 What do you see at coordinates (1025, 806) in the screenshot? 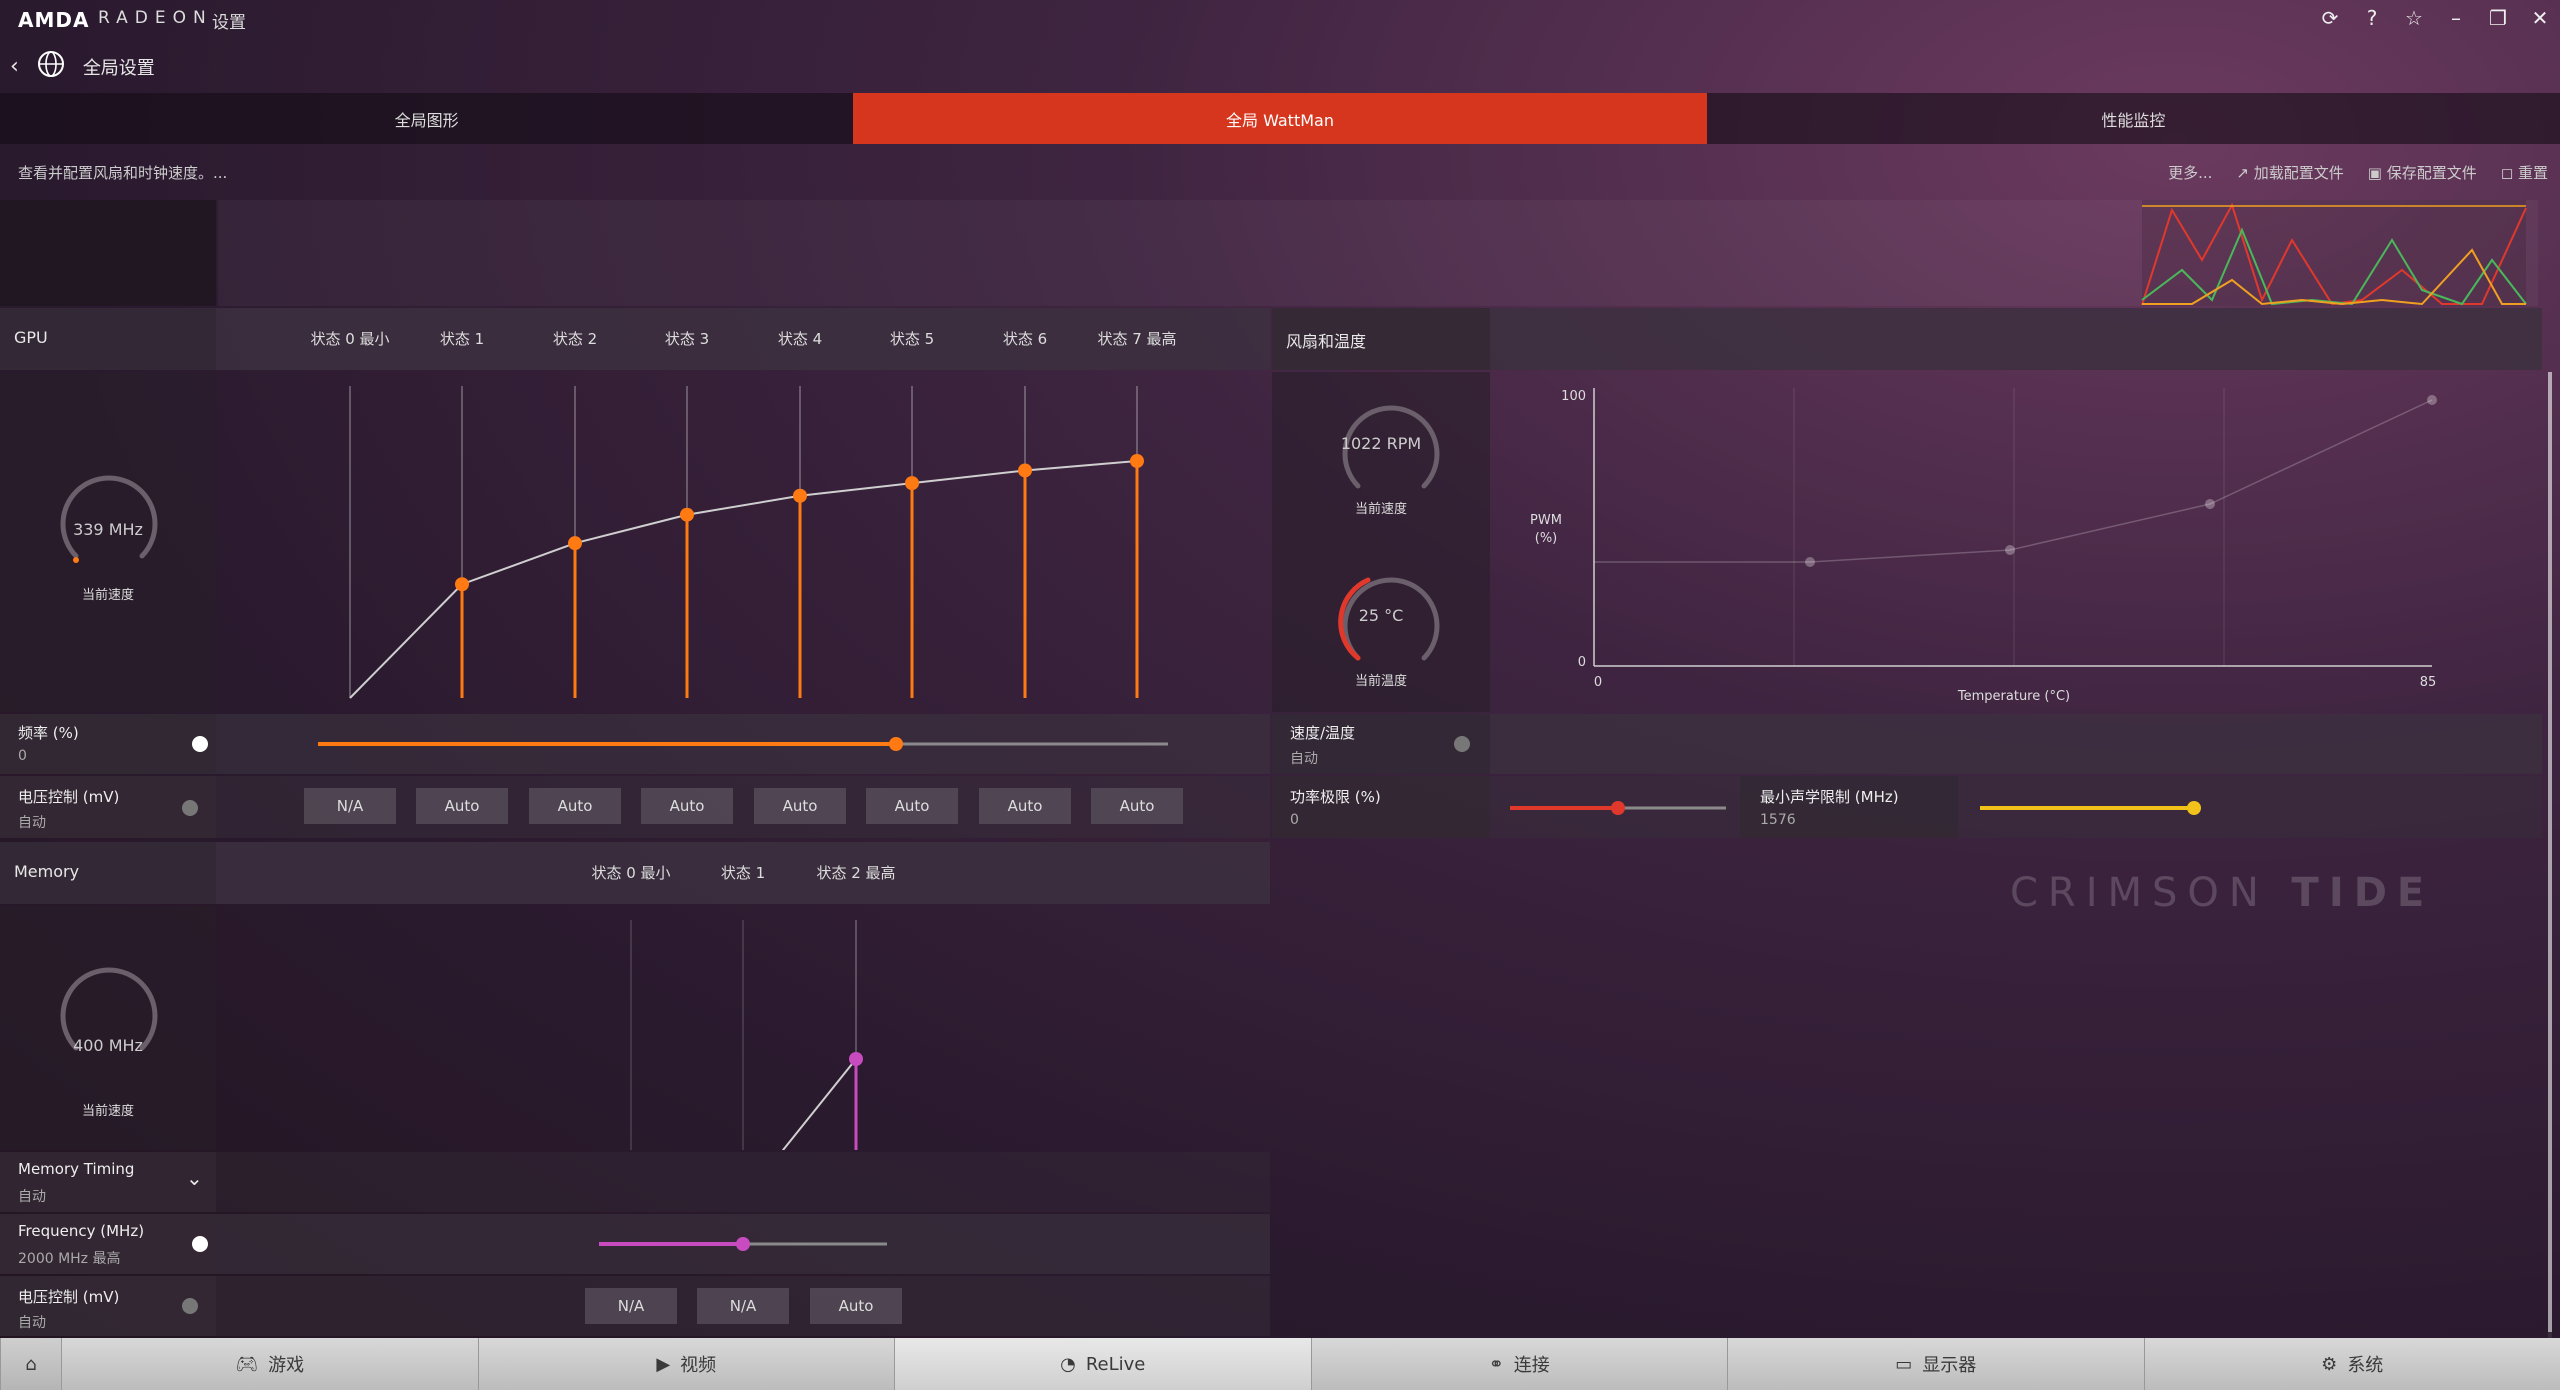
I see `gpu-voltage-state-6: Auto` at bounding box center [1025, 806].